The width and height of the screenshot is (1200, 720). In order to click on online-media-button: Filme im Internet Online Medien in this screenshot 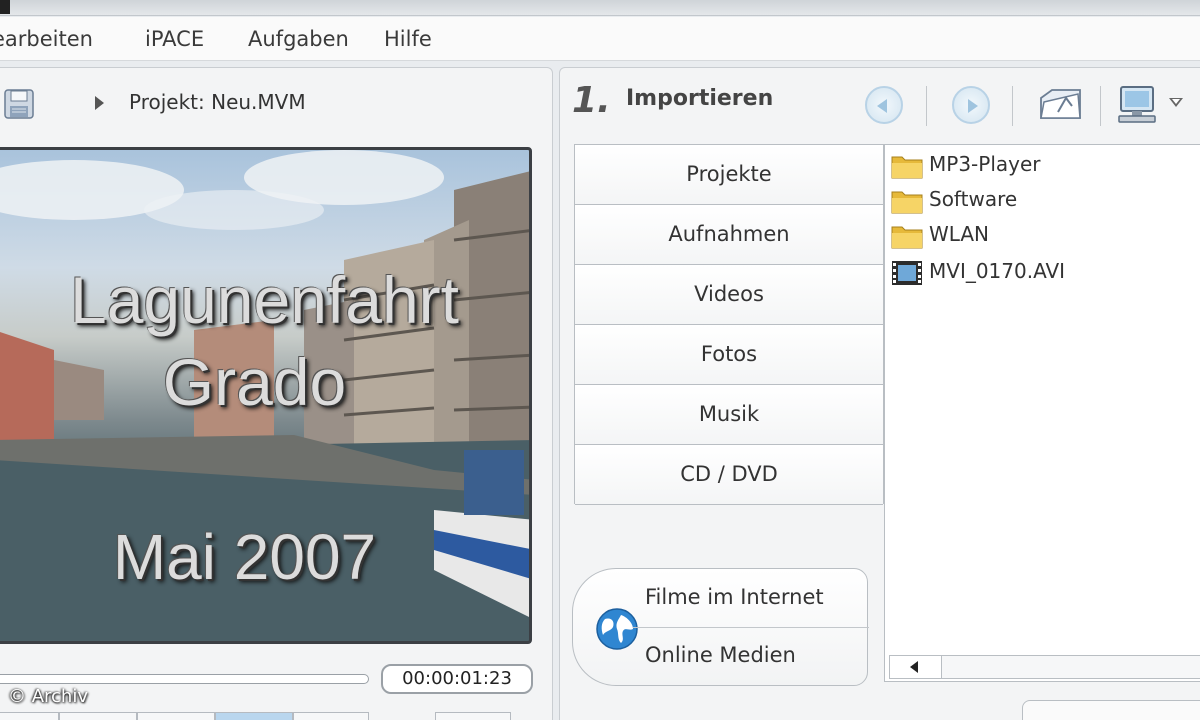, I will do `click(720, 627)`.